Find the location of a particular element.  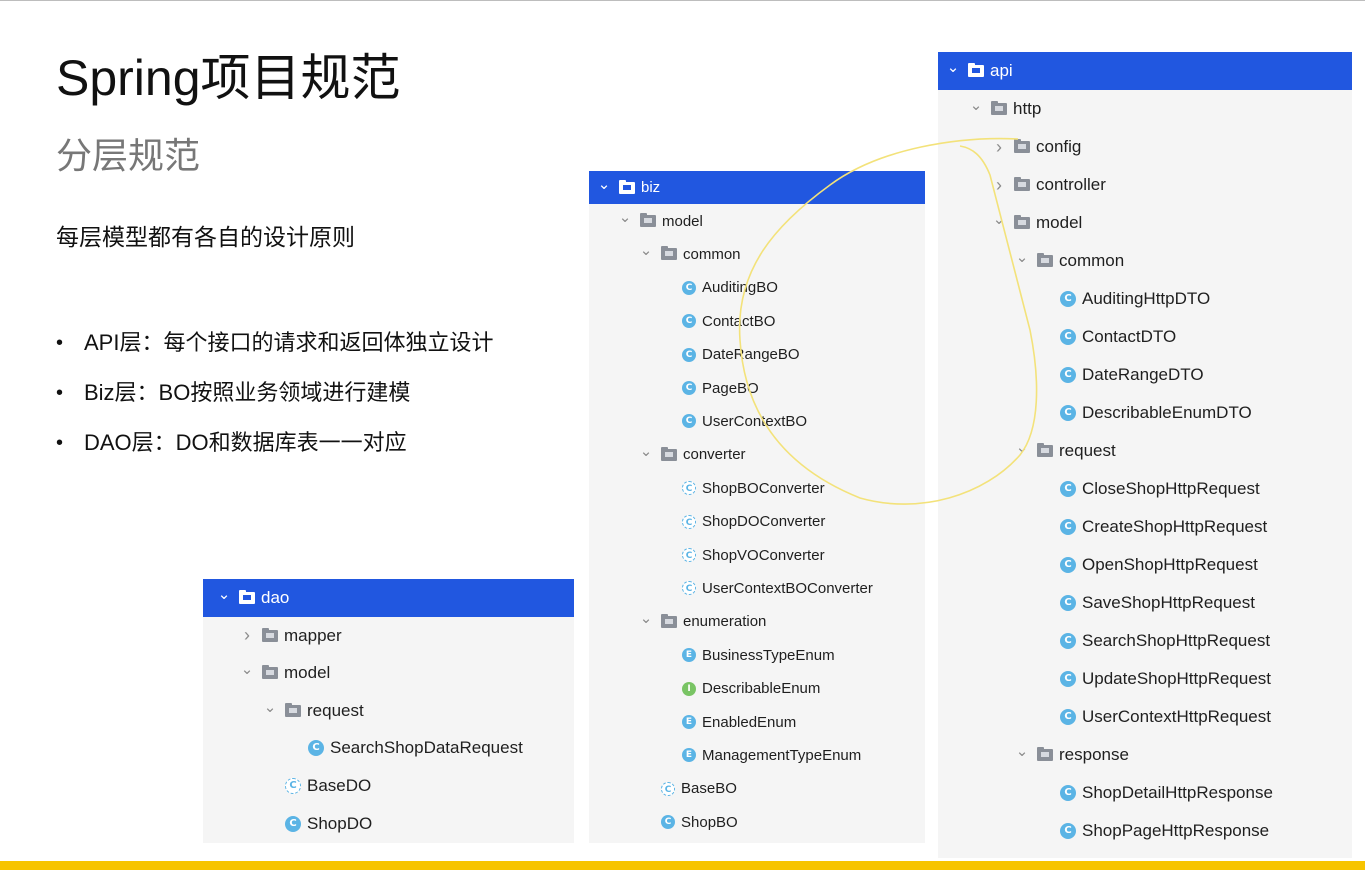

tree-item-label: DescribableEnumDTO is located at coordinates (1167, 412).